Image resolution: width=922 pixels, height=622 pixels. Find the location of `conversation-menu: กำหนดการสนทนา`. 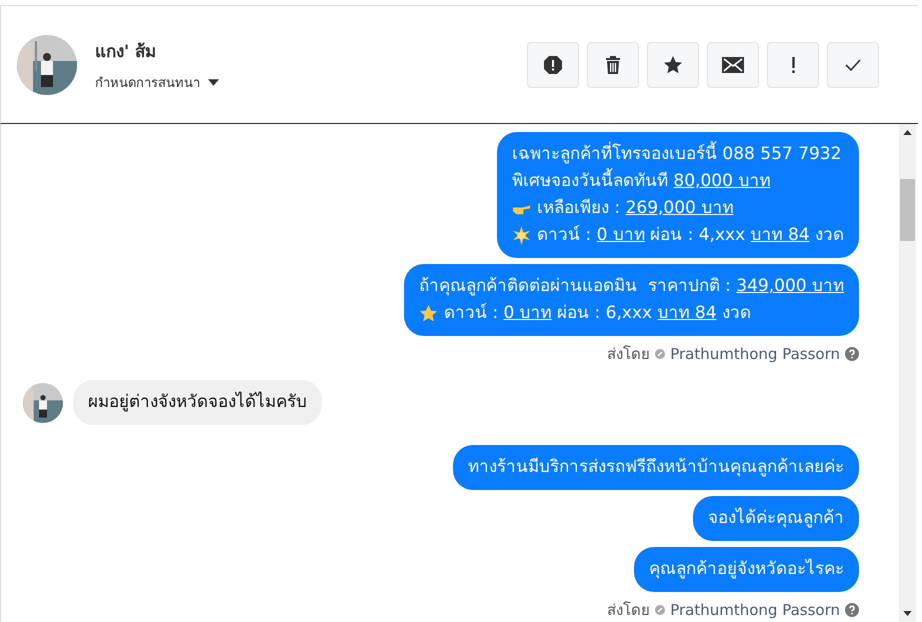

conversation-menu: กำหนดการสนทนา is located at coordinates (157, 82).